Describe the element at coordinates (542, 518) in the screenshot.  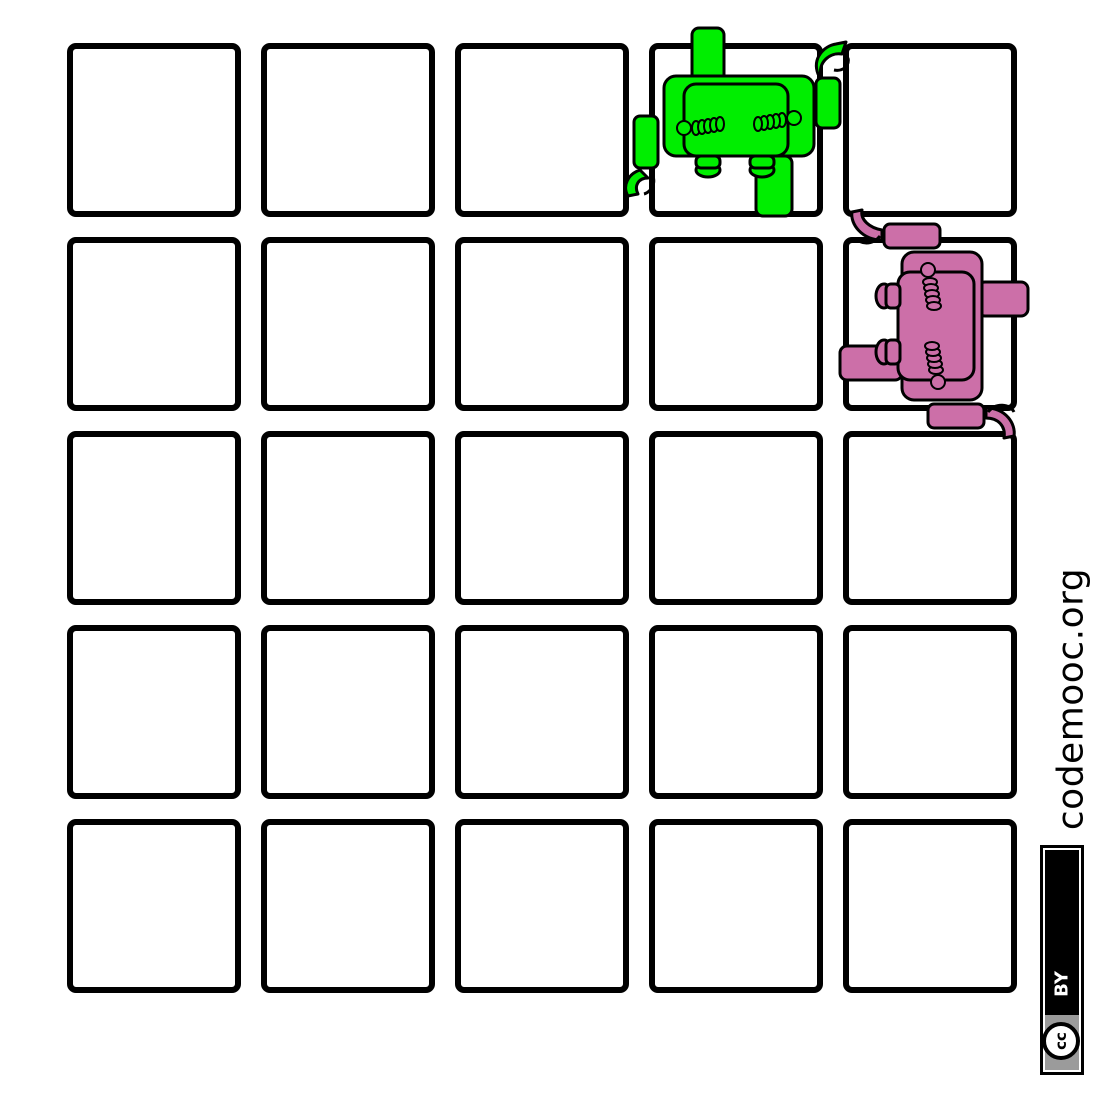
I see `board-cell-r3-c3` at that location.